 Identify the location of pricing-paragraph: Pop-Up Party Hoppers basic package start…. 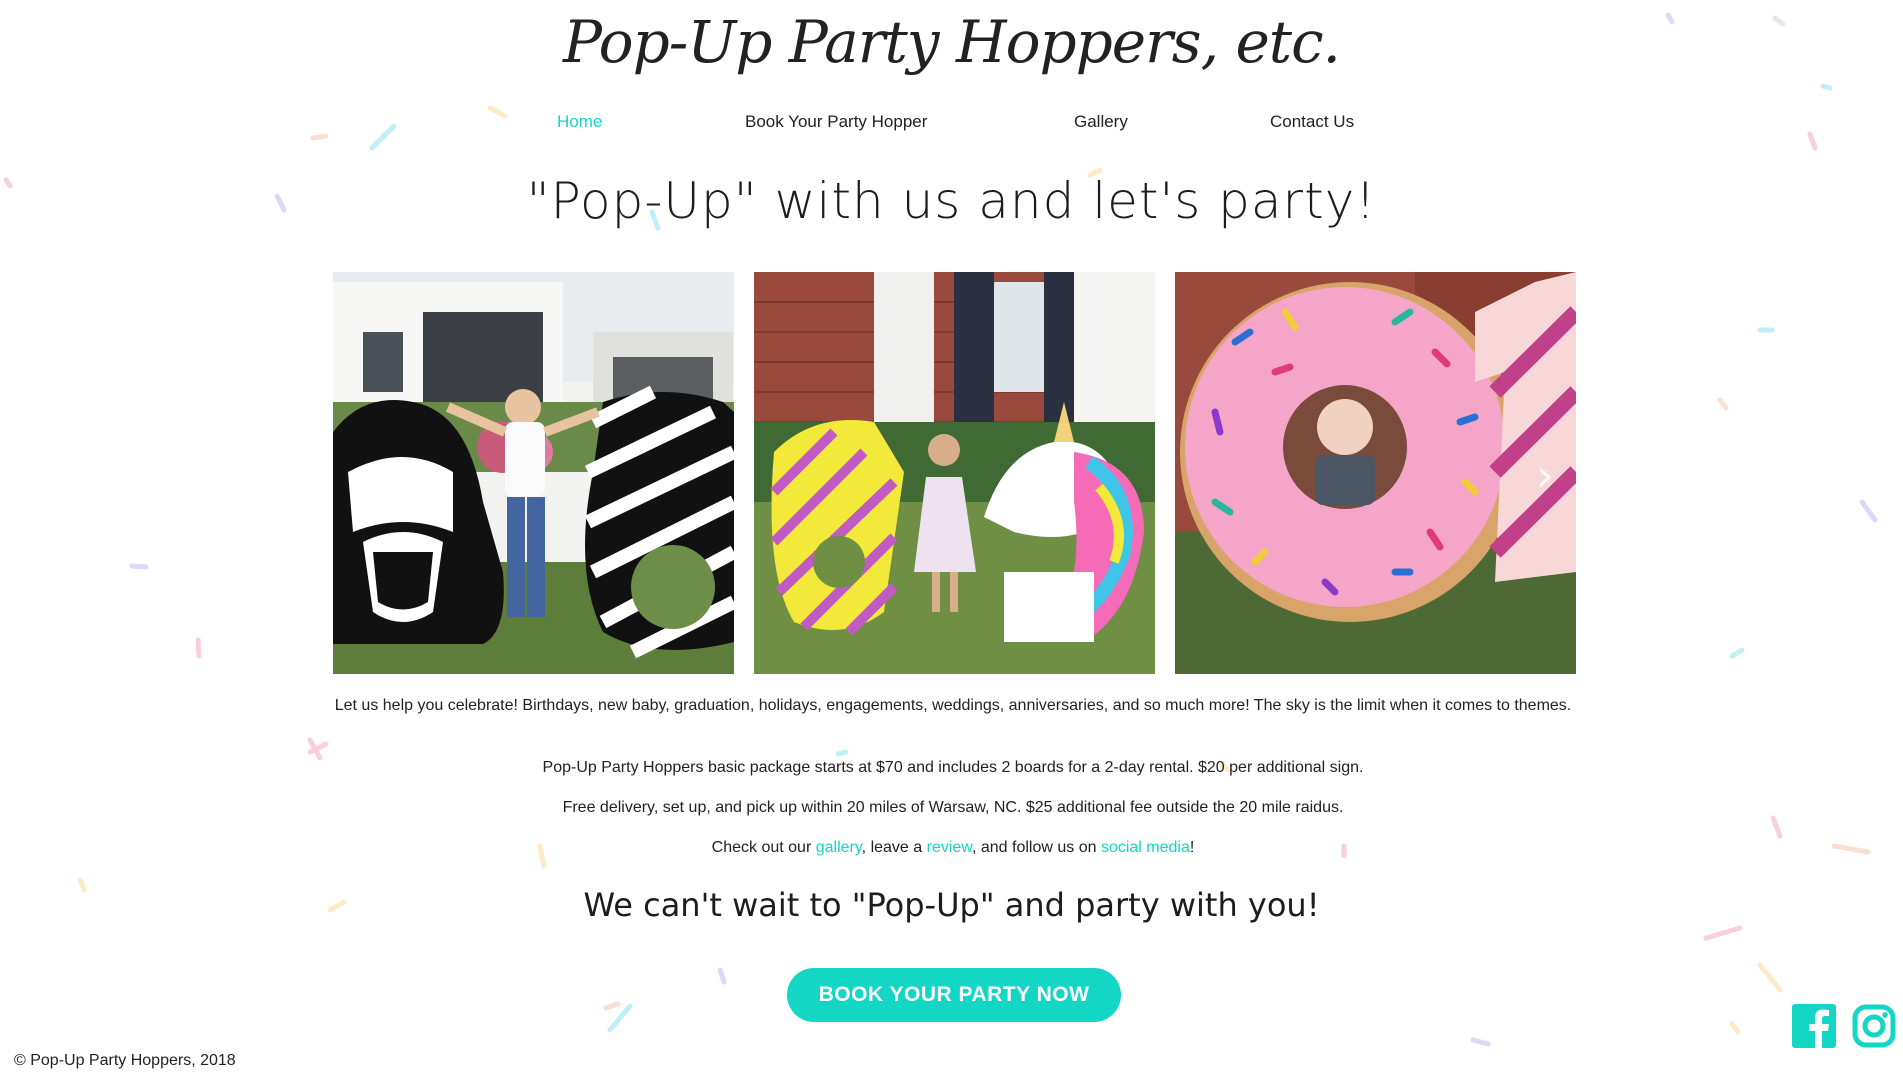
(953, 767).